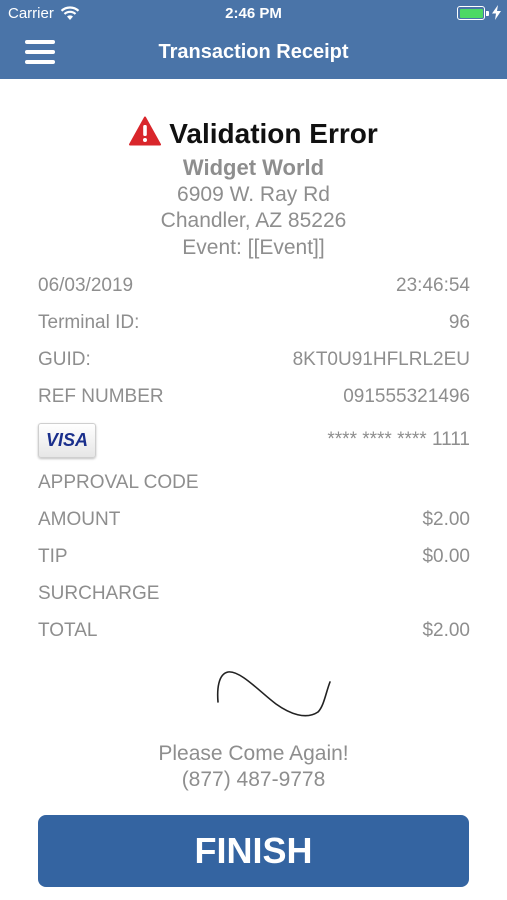  What do you see at coordinates (64, 359) in the screenshot?
I see `guid-label: GUID:` at bounding box center [64, 359].